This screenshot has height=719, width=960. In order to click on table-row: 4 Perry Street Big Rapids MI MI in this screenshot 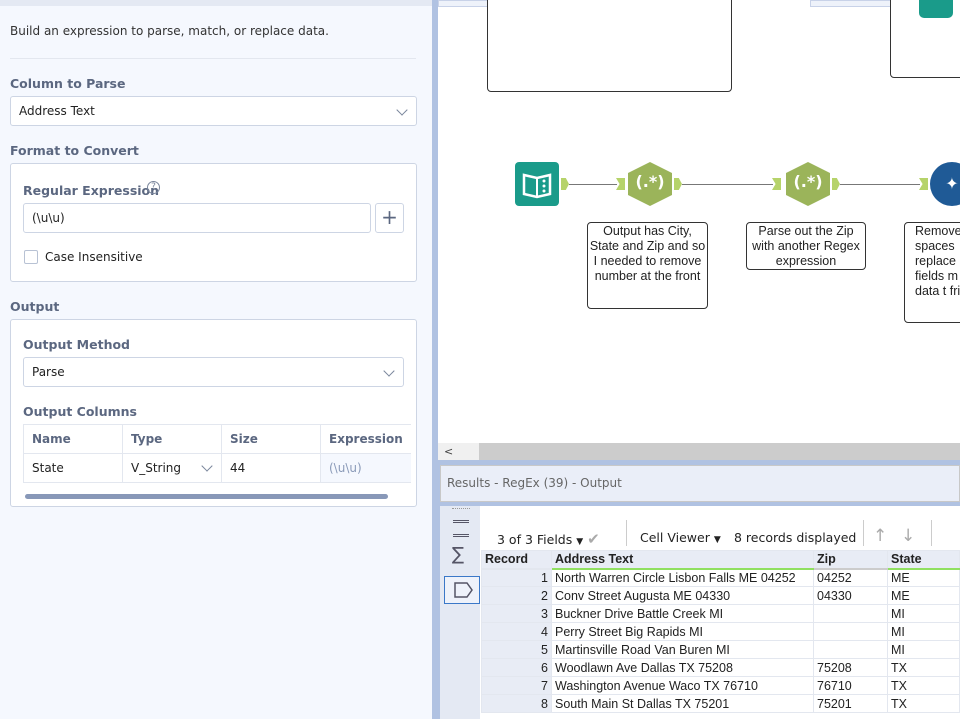, I will do `click(720, 631)`.